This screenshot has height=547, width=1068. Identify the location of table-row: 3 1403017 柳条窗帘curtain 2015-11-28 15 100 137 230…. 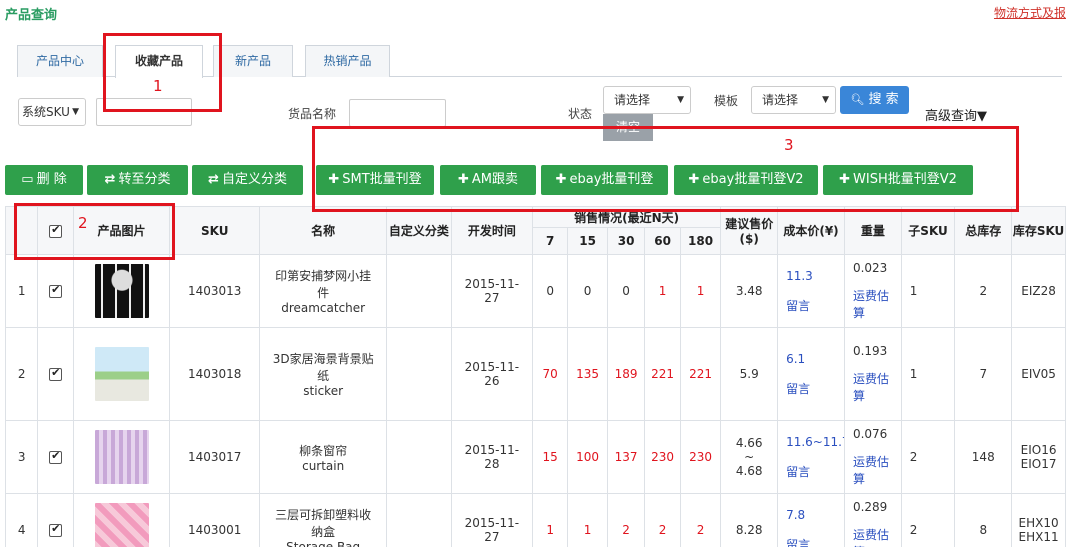
(535, 457).